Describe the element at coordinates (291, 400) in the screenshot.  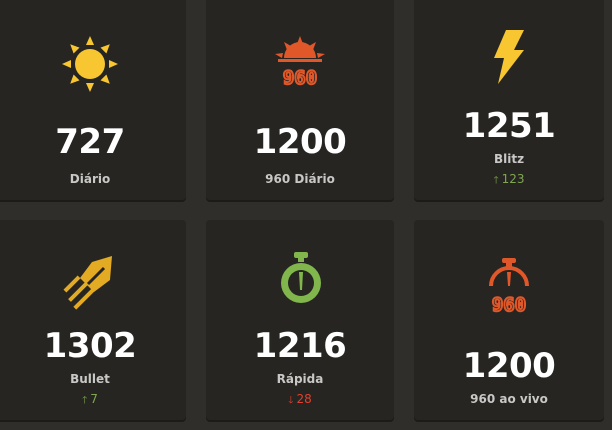
I see `arrow-down-icon: 🡓` at that location.